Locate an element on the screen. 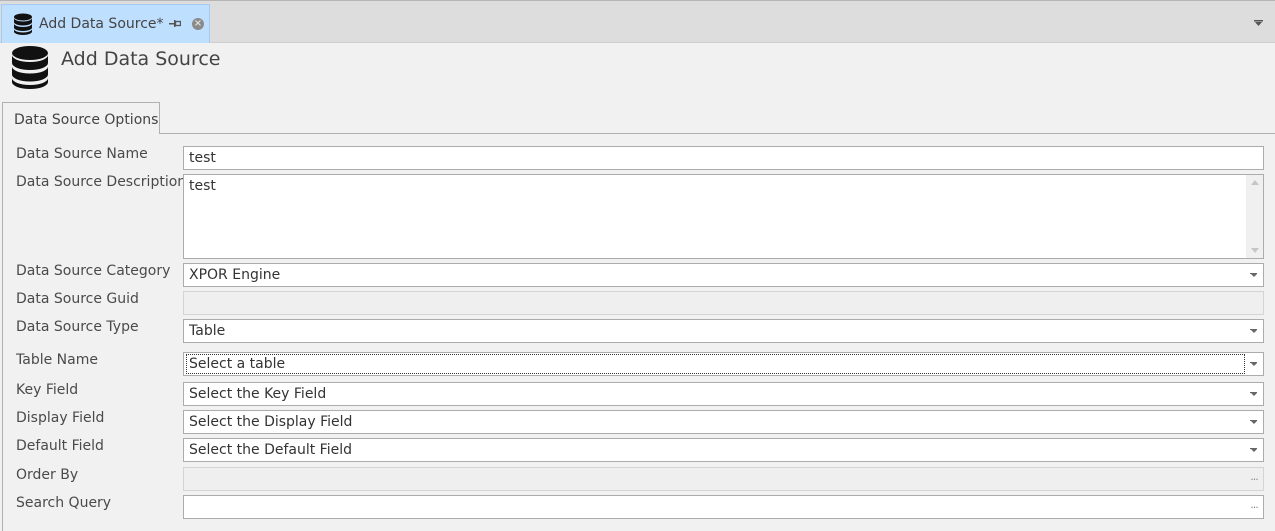 Image resolution: width=1275 pixels, height=531 pixels. default-field-placeholder: Select the Default Field is located at coordinates (270, 450).